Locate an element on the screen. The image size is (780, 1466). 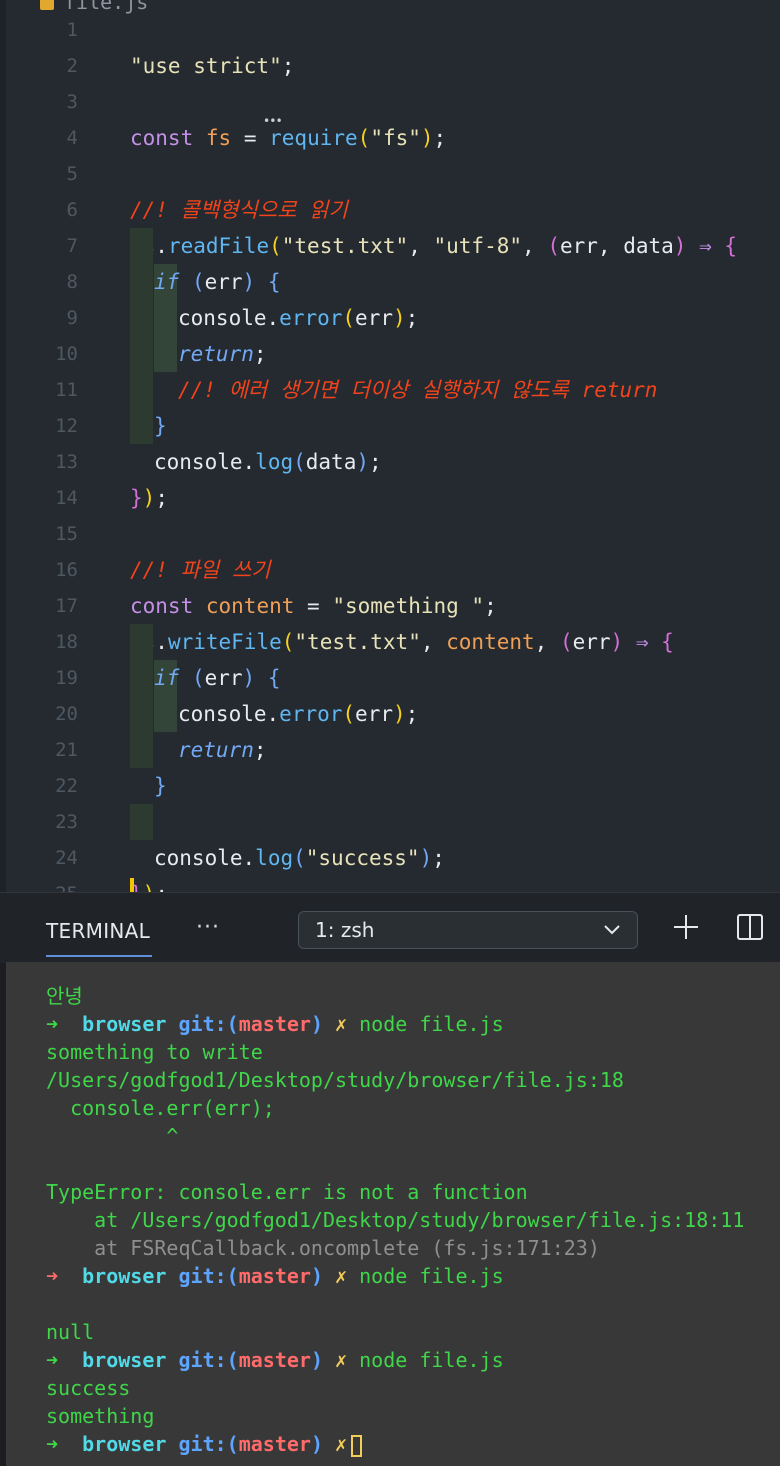
line-number: 2 is located at coordinates (72, 66).